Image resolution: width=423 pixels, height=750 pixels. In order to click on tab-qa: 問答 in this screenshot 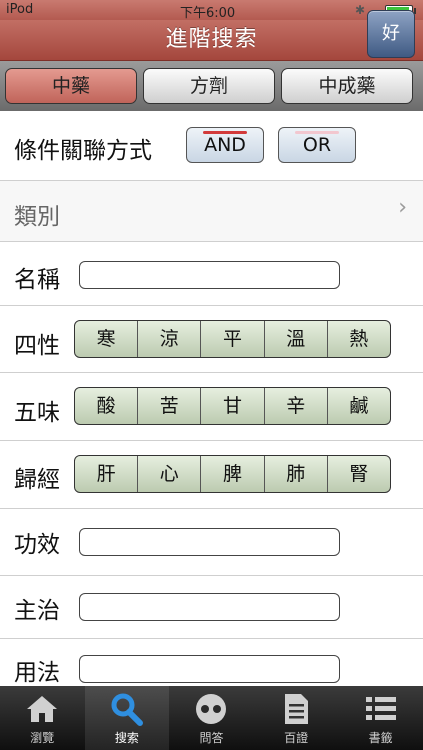, I will do `click(211, 718)`.